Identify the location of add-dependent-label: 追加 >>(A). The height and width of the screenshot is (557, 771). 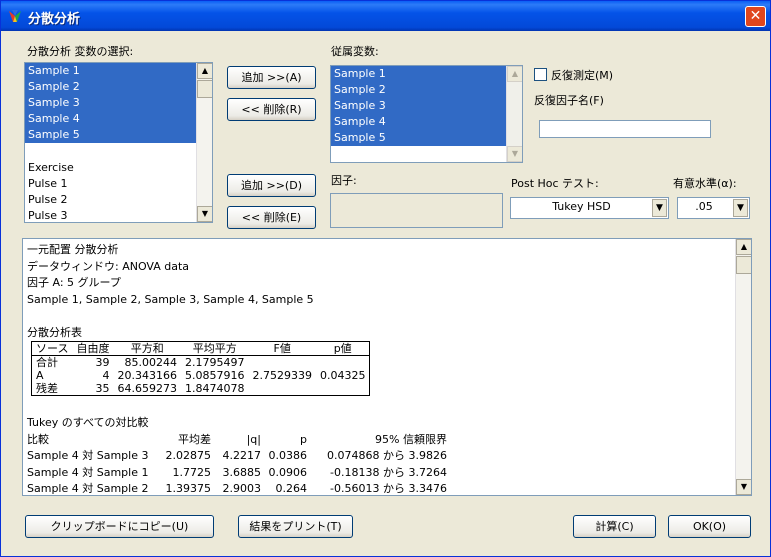
(271, 77).